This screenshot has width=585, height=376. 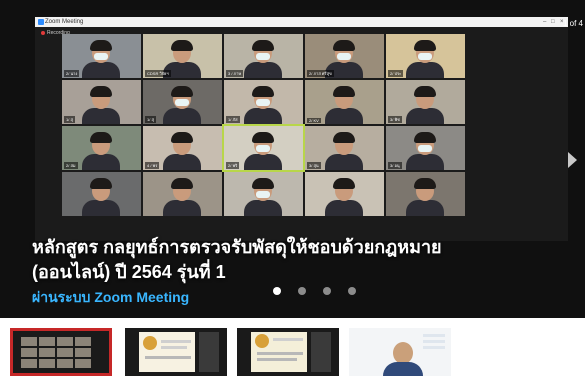 What do you see at coordinates (158, 73) in the screenshot?
I see `participant-name: CDSR วิจัยฯ` at bounding box center [158, 73].